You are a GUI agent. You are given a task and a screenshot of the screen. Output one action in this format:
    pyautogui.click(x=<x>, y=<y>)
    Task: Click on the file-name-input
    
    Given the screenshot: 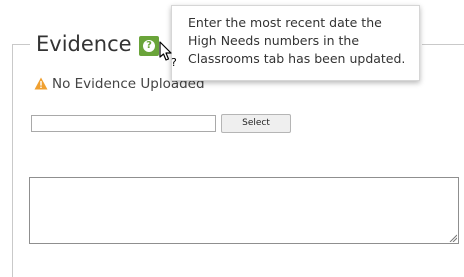 What is the action you would take?
    pyautogui.click(x=123, y=123)
    